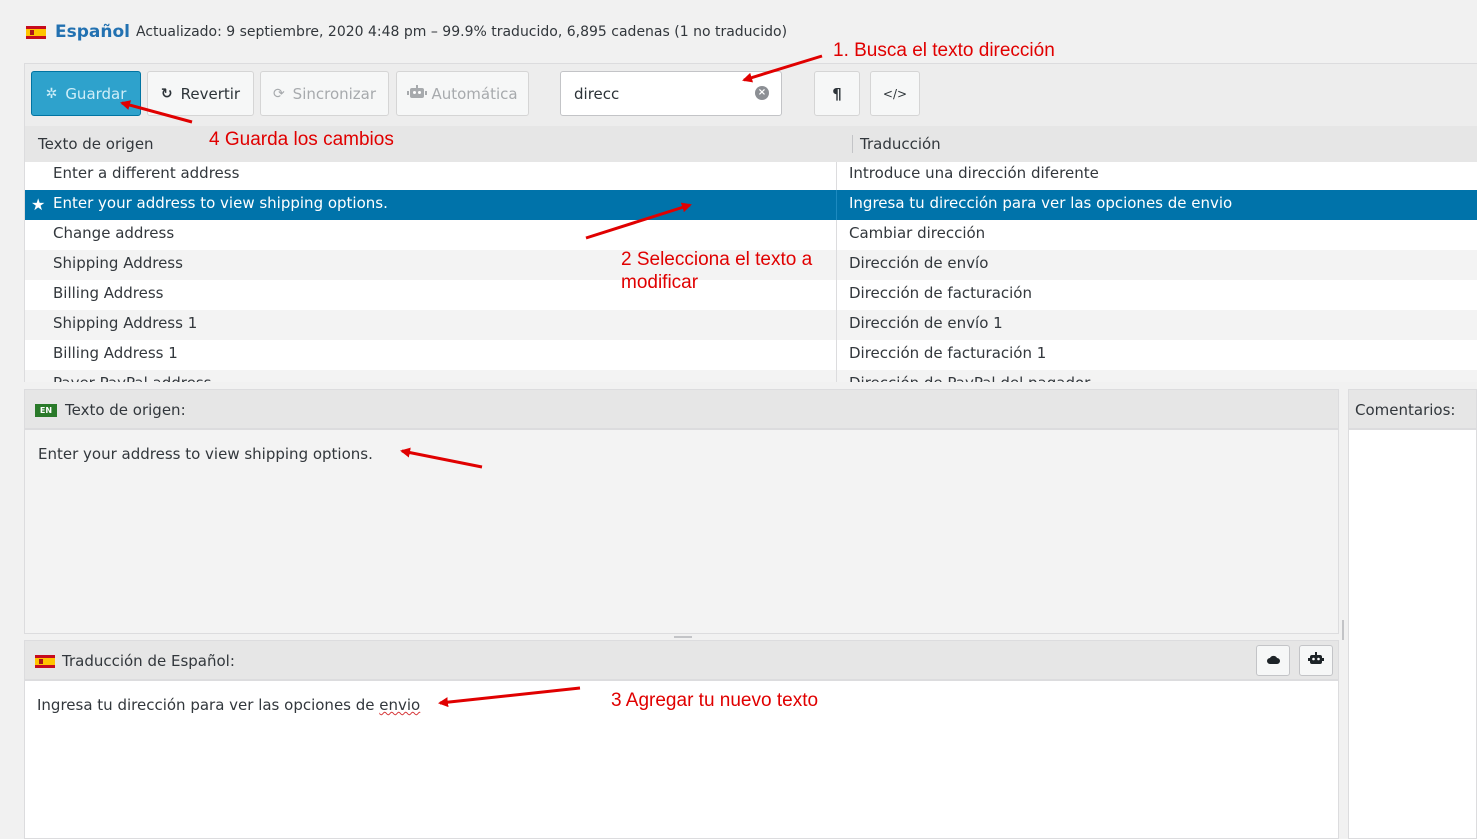  I want to click on language-name: Español, so click(92, 32).